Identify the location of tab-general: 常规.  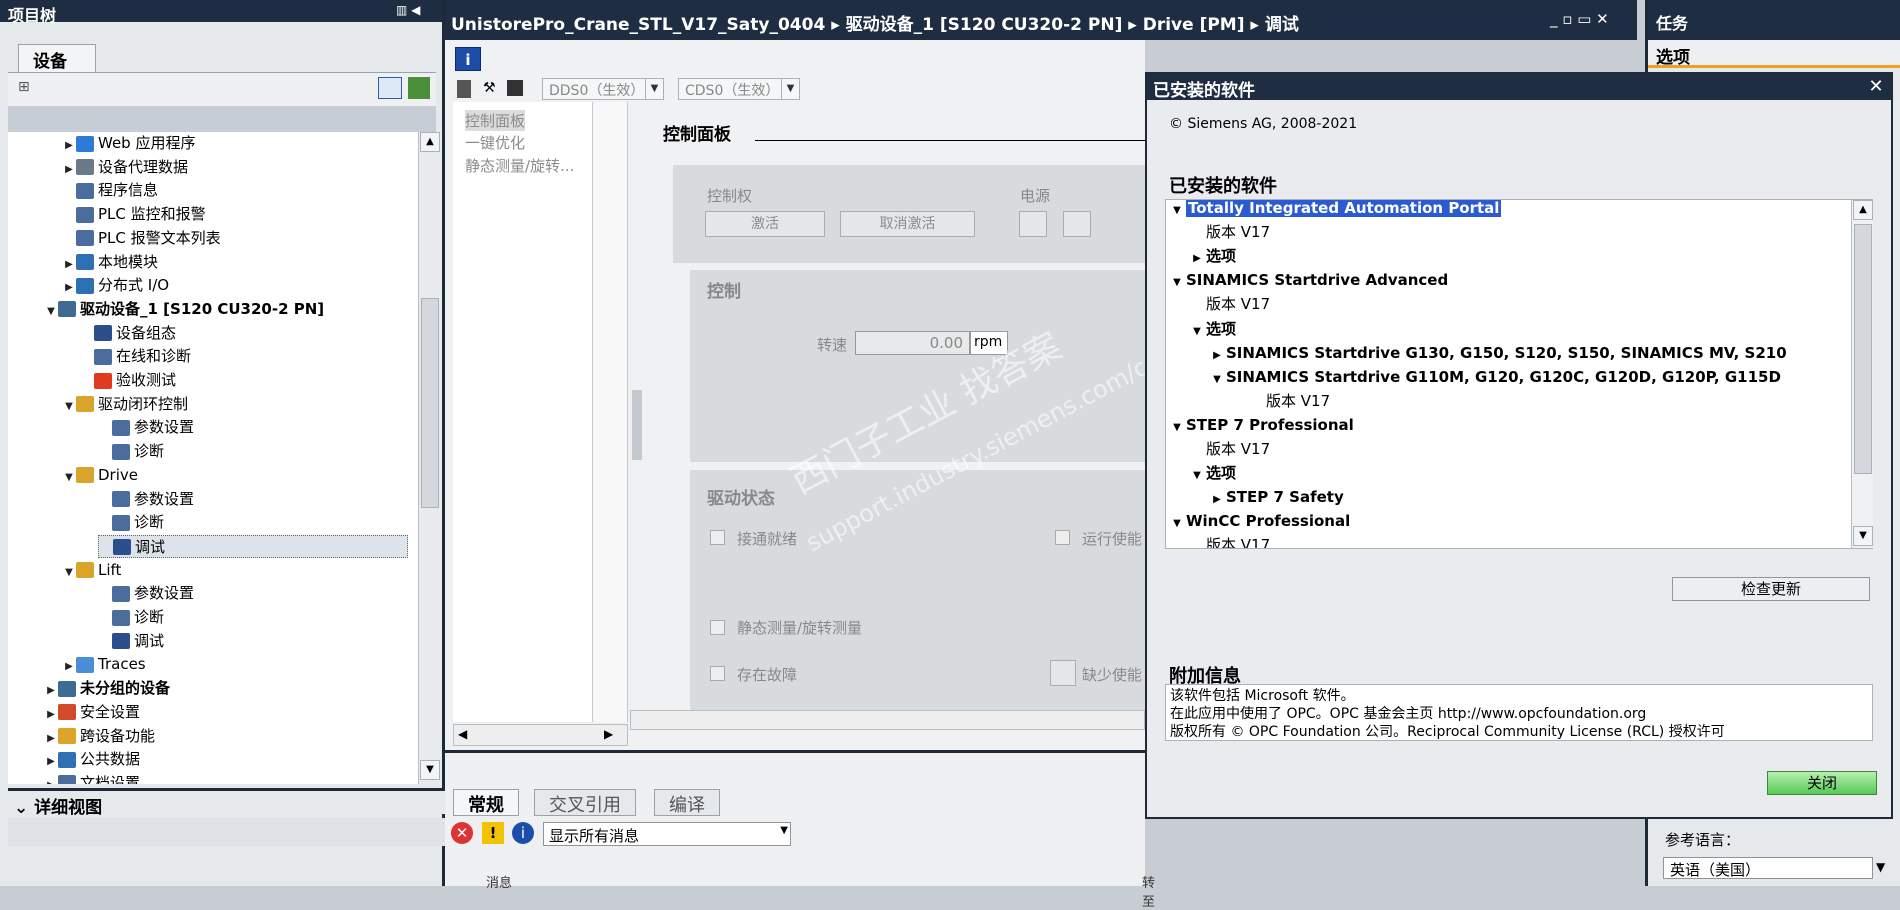
(486, 802).